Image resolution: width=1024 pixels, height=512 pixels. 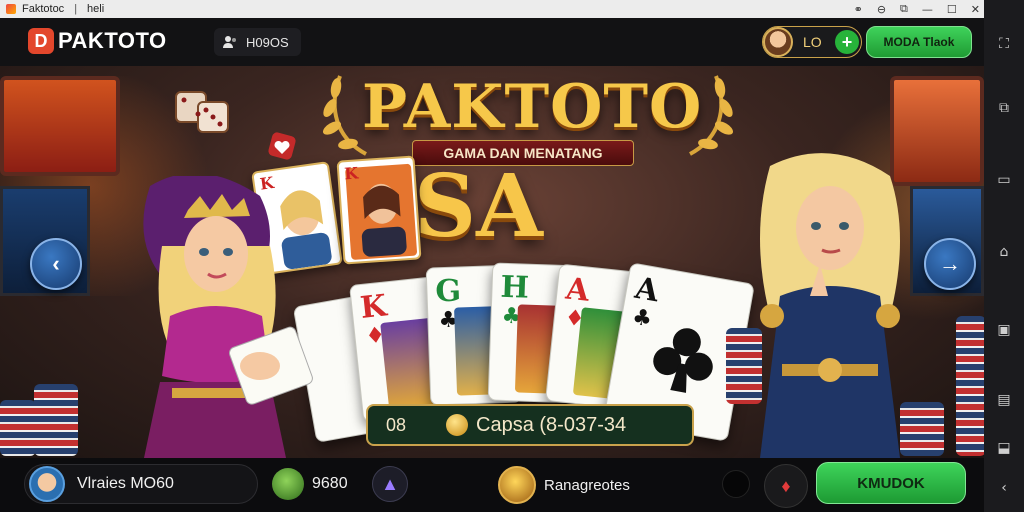 I want to click on system-sidebar: ⛶ ⧉ ▭ ⌂ ▣ ▤ ⬓ ‹, so click(x=1004, y=256).